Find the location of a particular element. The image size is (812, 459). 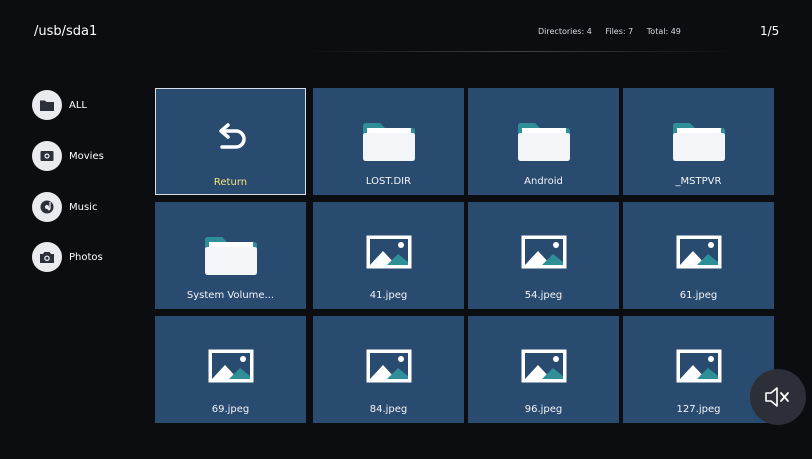

image-tile: 69.jpeg is located at coordinates (230, 369).